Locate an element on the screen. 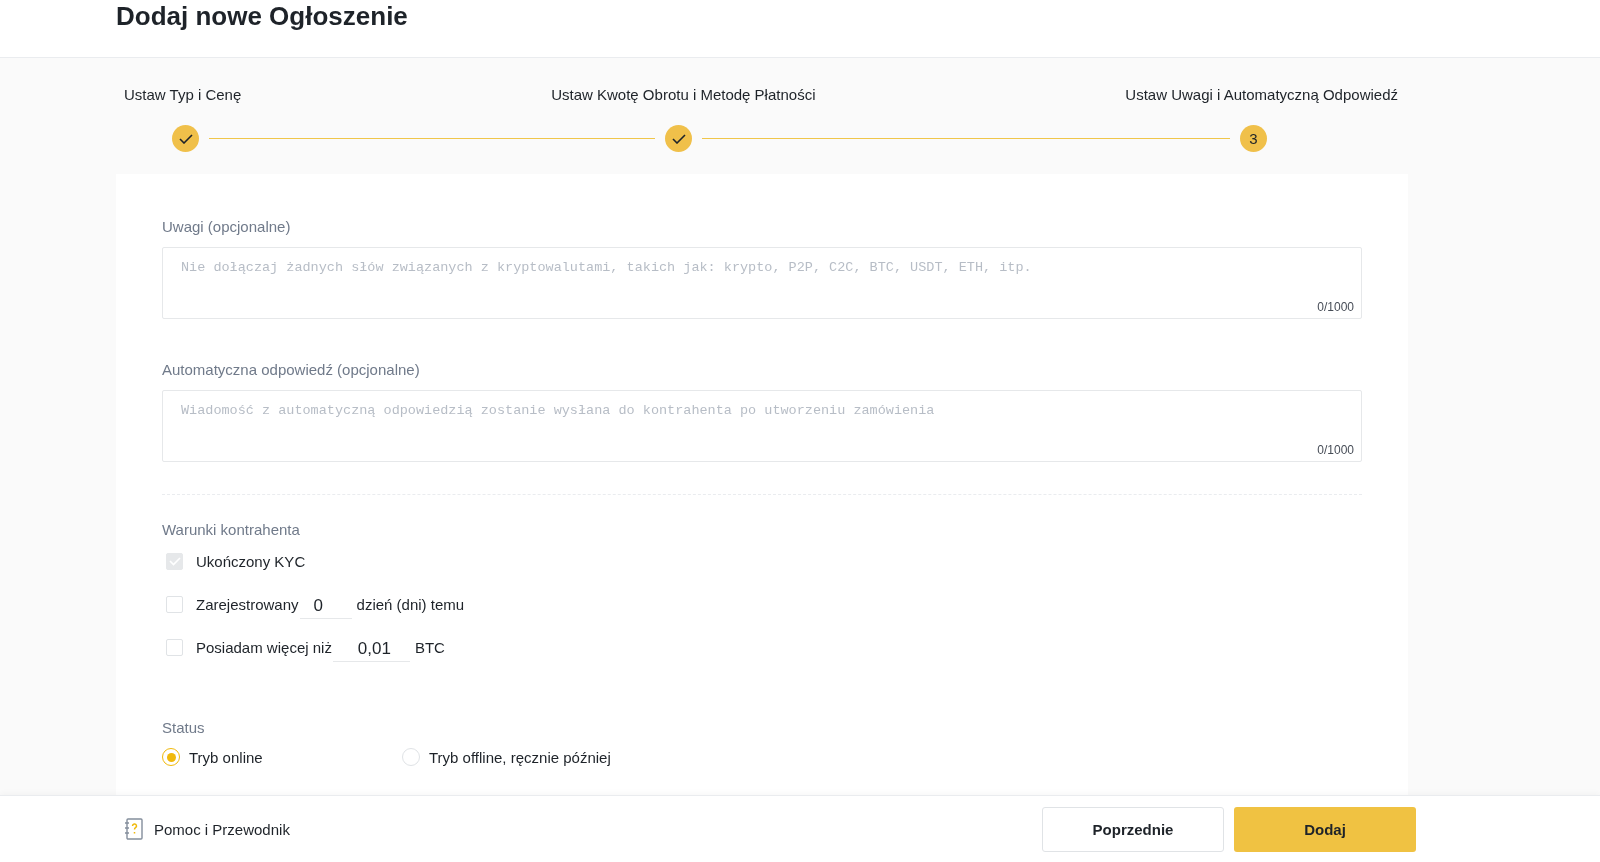 The width and height of the screenshot is (1600, 862). checkbox-label: Ukończony KYC is located at coordinates (251, 561).